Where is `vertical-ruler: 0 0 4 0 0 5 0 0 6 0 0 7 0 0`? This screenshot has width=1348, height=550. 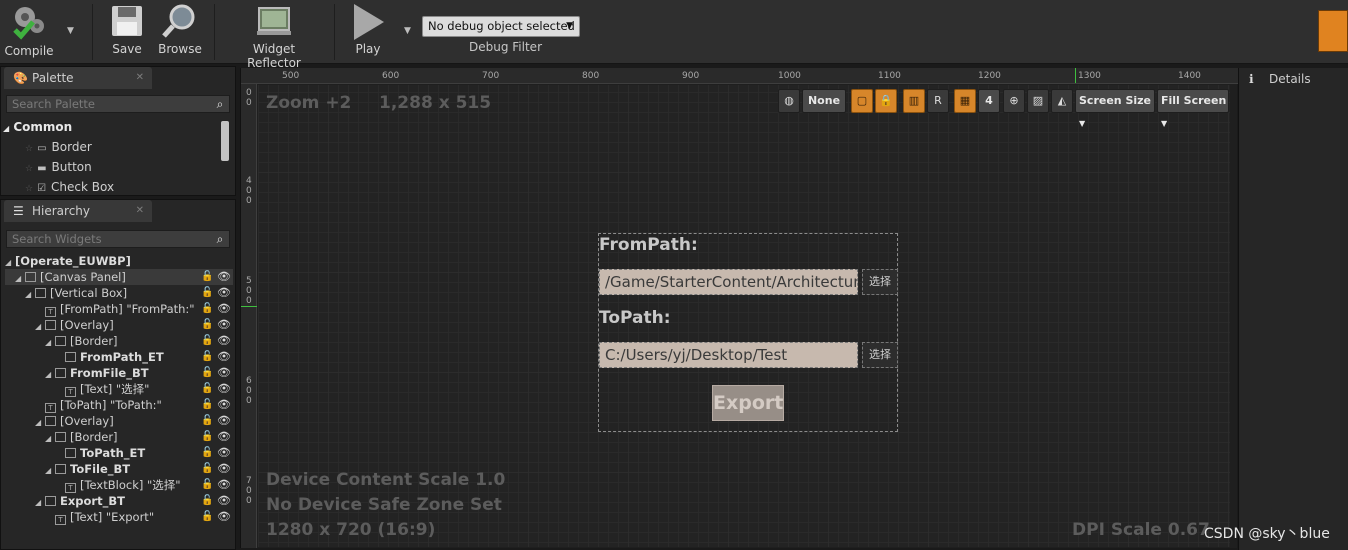
vertical-ruler: 0 0 4 0 0 5 0 0 6 0 0 7 0 0 is located at coordinates (249, 316).